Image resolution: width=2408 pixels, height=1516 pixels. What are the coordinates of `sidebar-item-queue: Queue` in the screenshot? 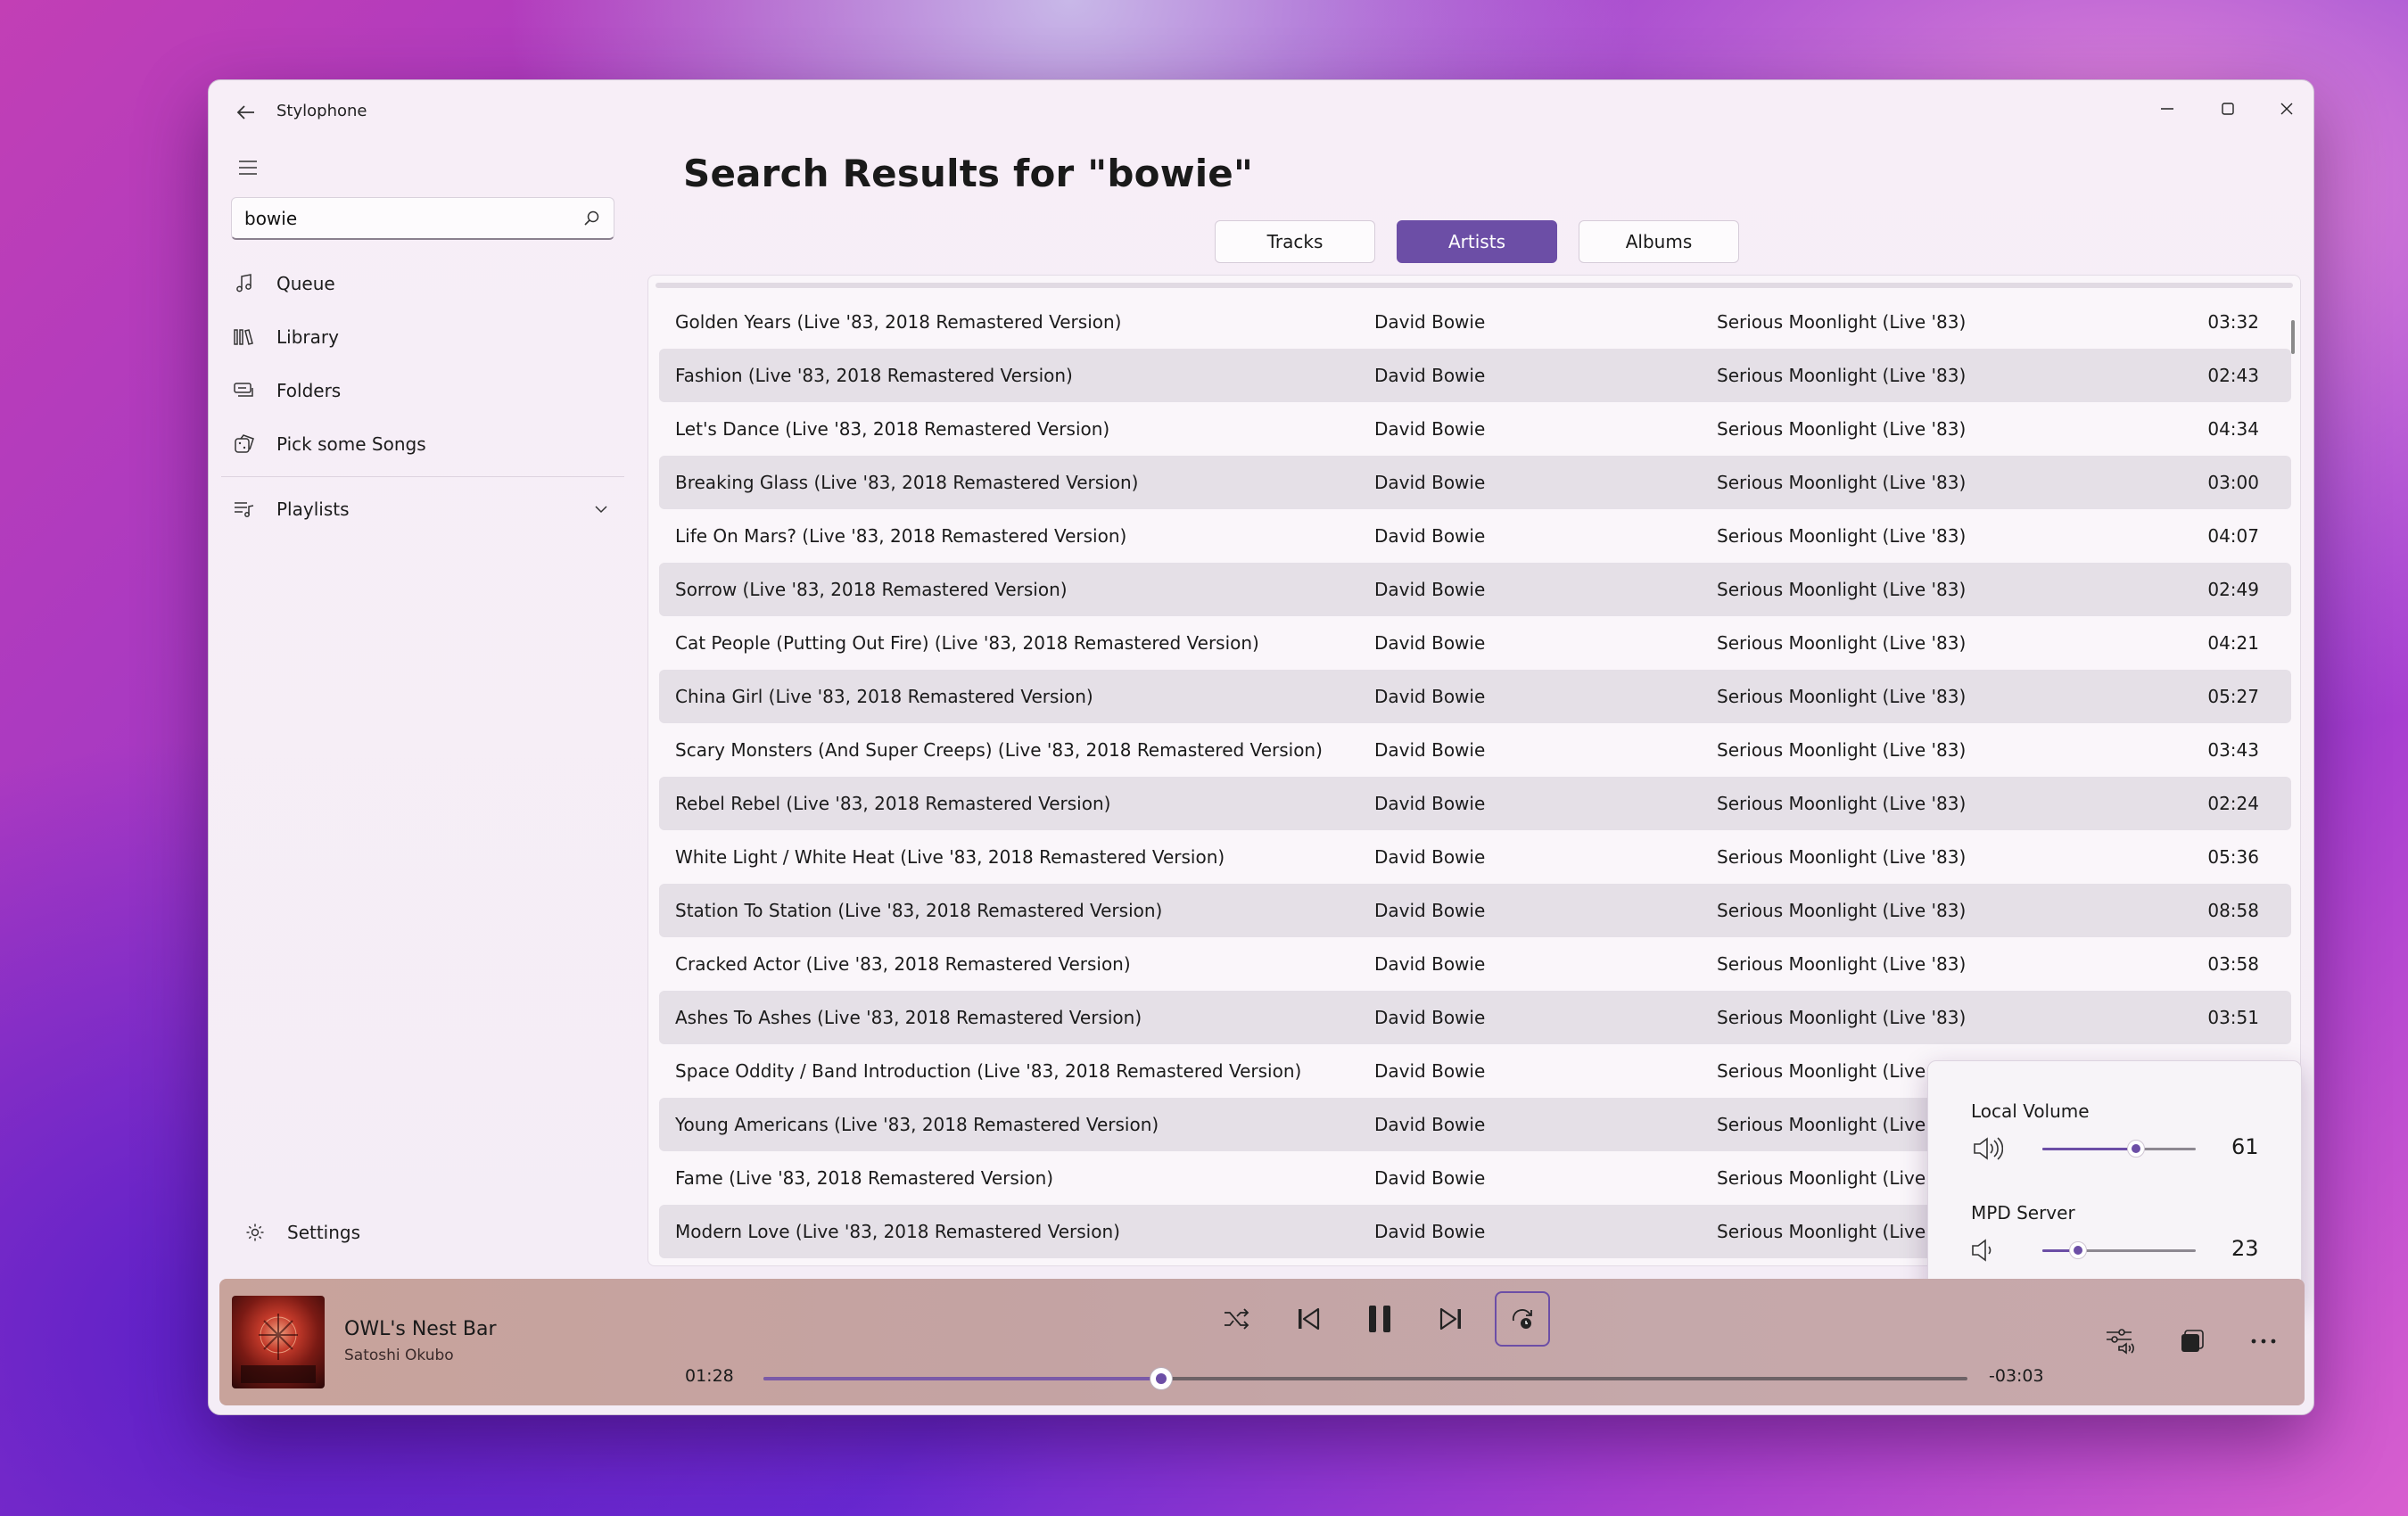 It's located at (422, 283).